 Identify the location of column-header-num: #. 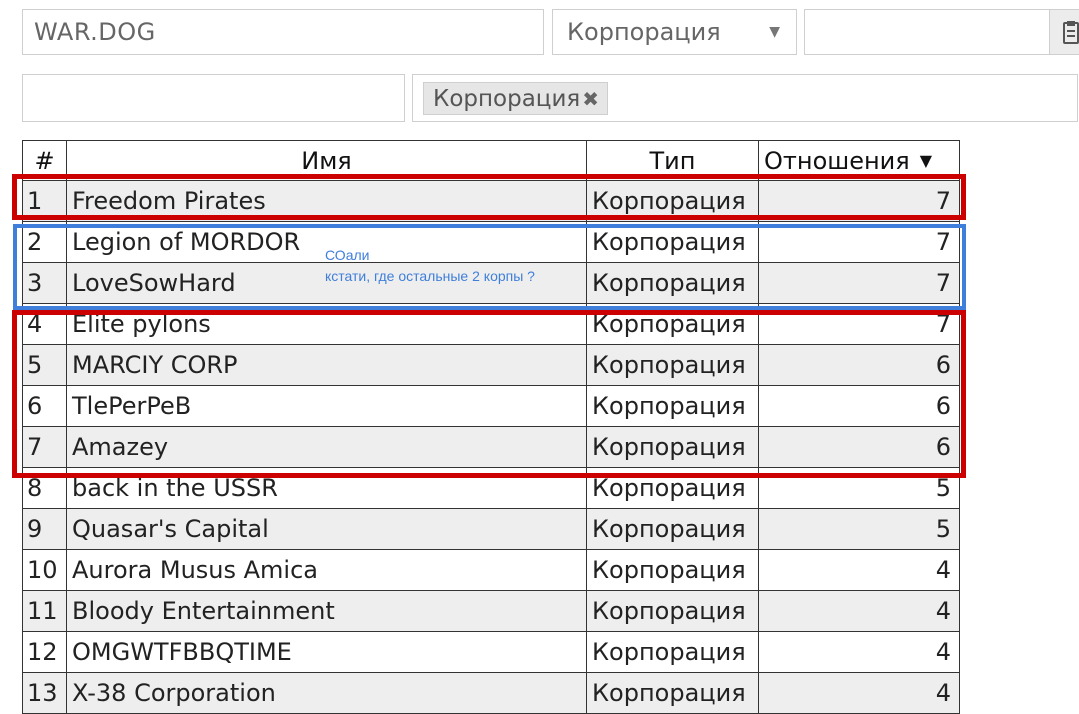
(44, 160).